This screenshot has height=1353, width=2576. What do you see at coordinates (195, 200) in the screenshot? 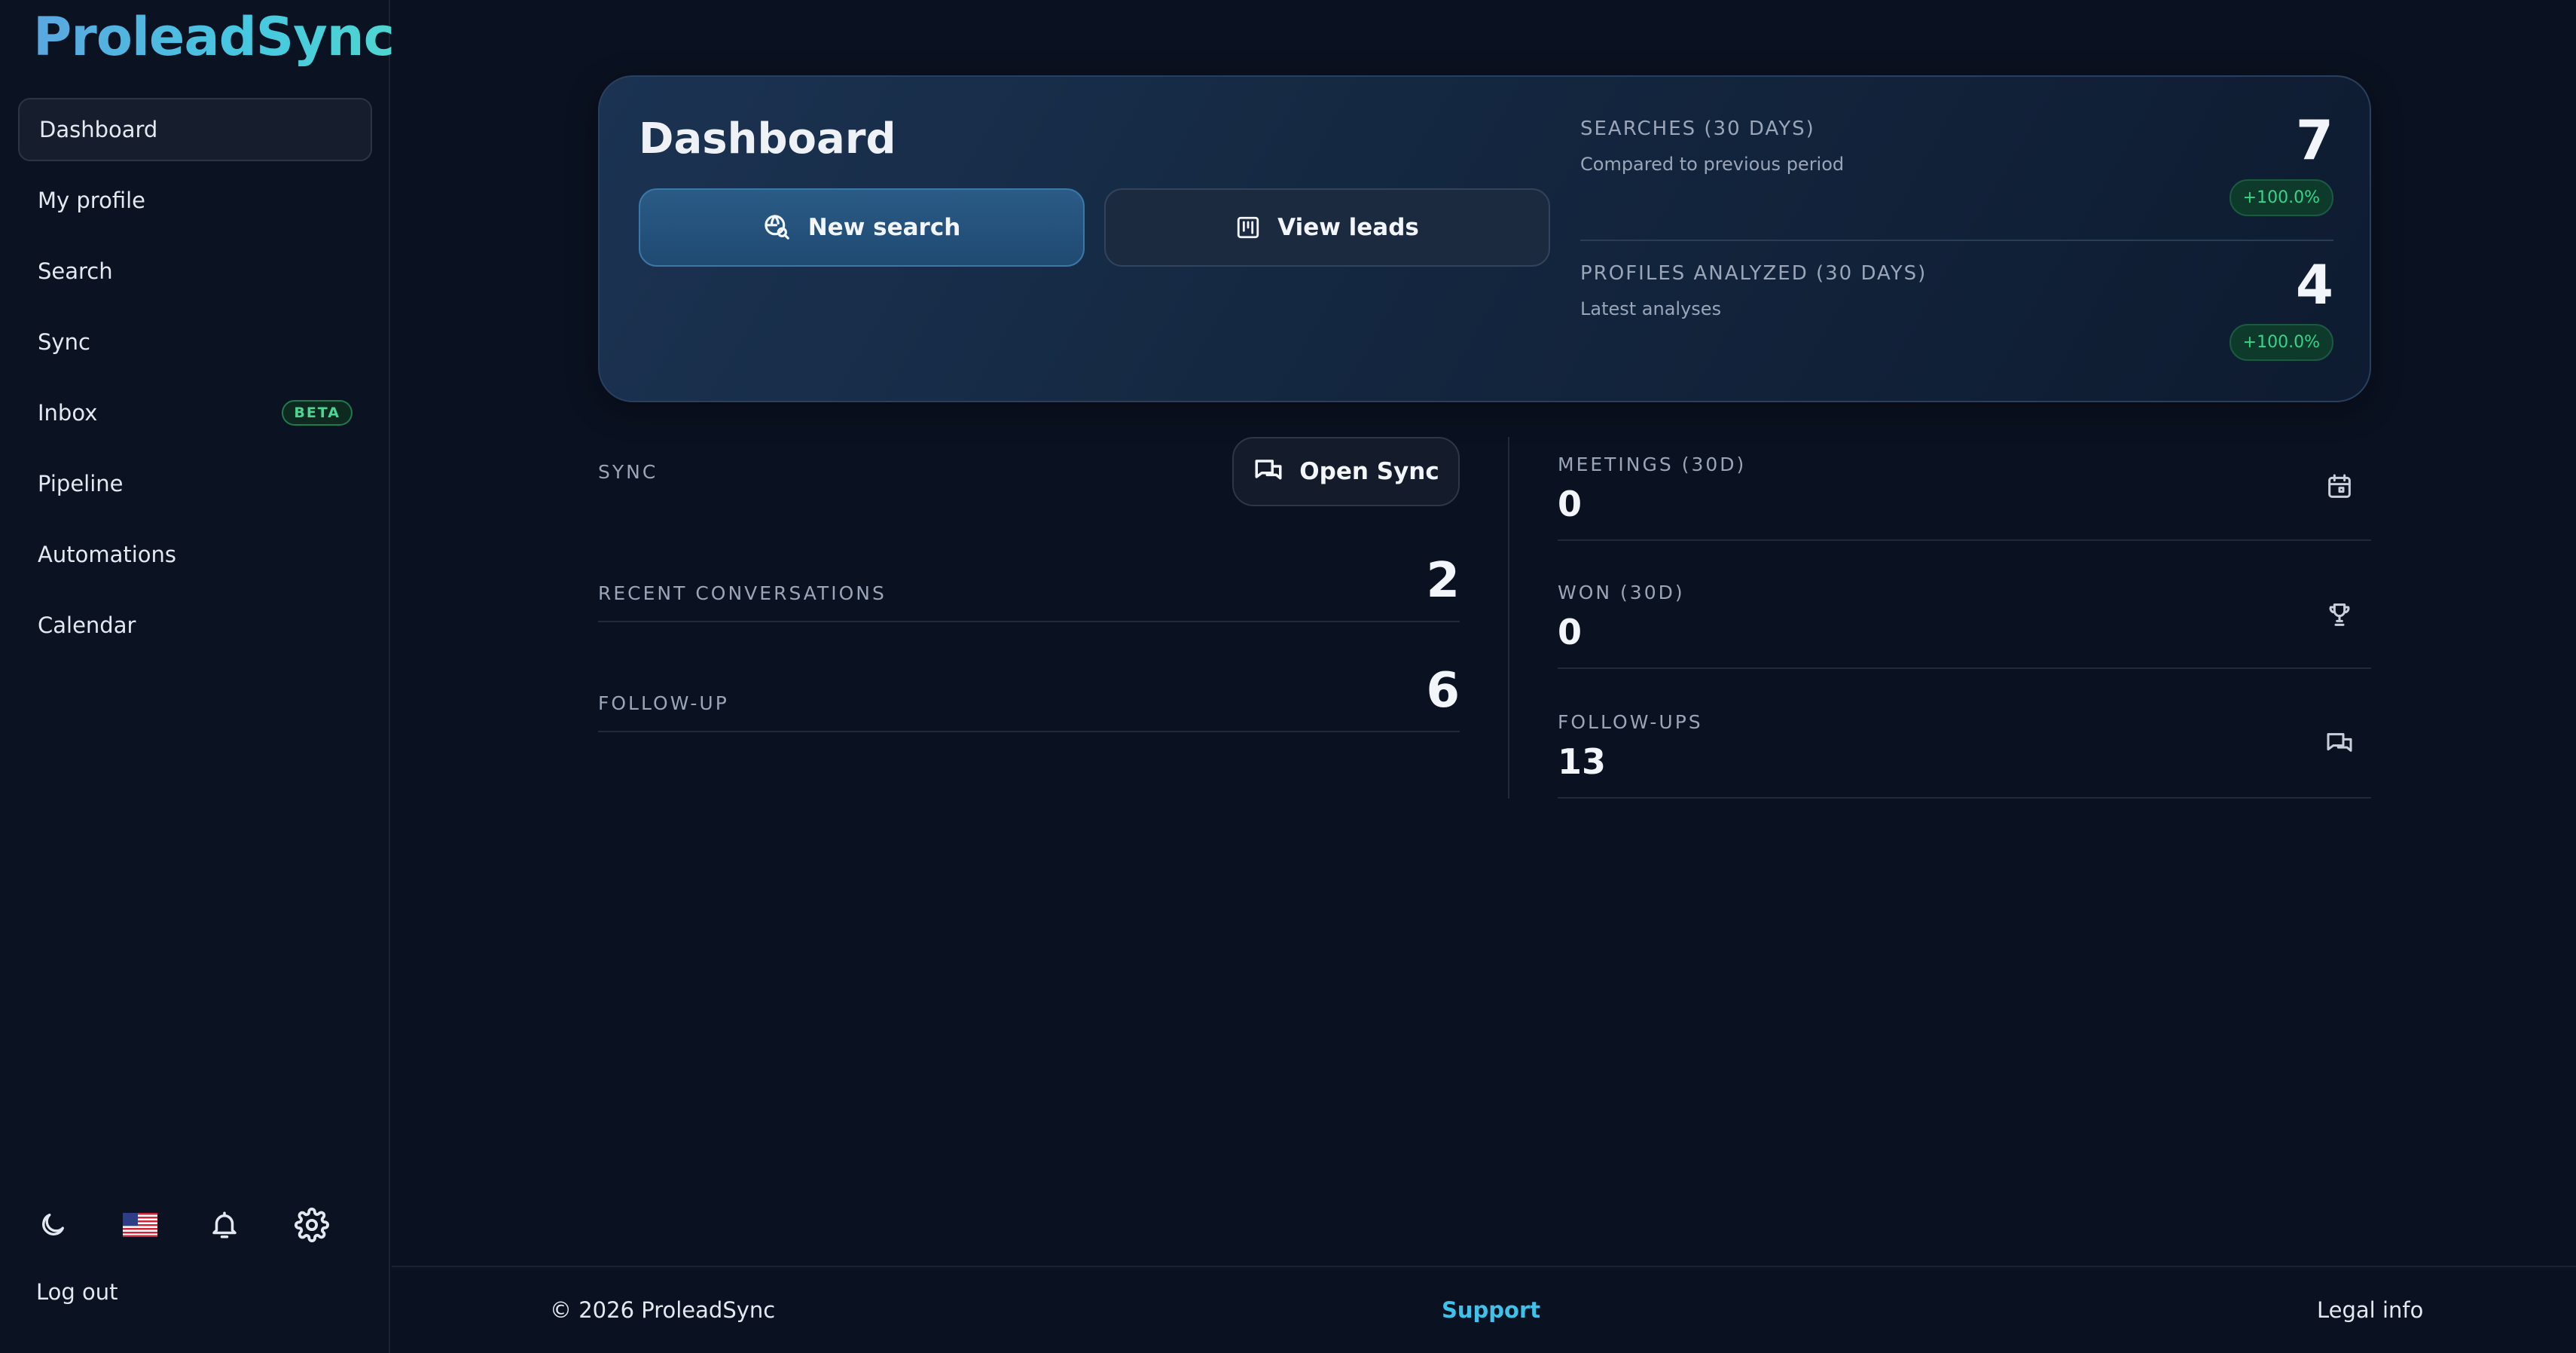
I see `sidebar-item-my-profile: My profile` at bounding box center [195, 200].